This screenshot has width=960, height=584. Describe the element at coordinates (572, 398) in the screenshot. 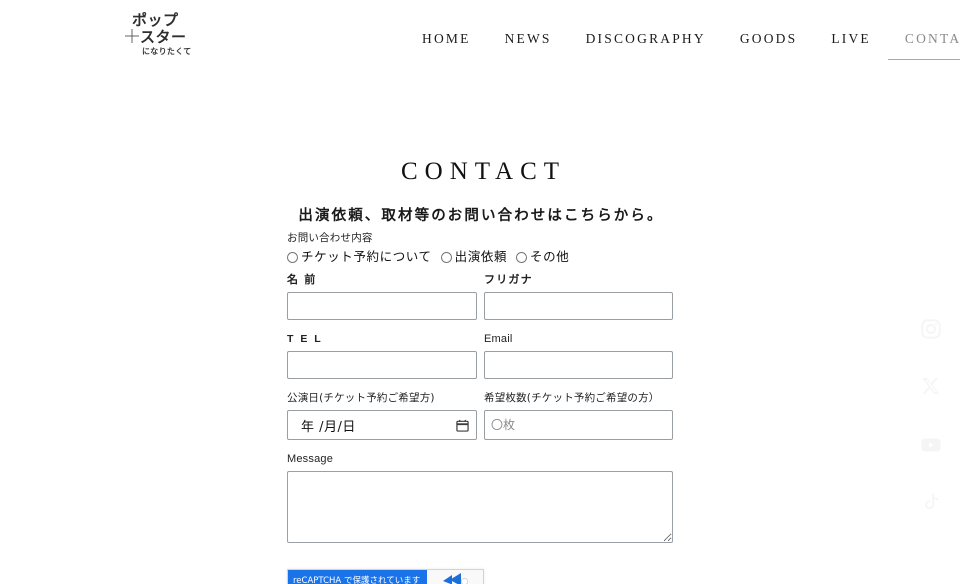

I see `ticket-count-label: 希望枚数(チケット予約ご希望の方）` at that location.